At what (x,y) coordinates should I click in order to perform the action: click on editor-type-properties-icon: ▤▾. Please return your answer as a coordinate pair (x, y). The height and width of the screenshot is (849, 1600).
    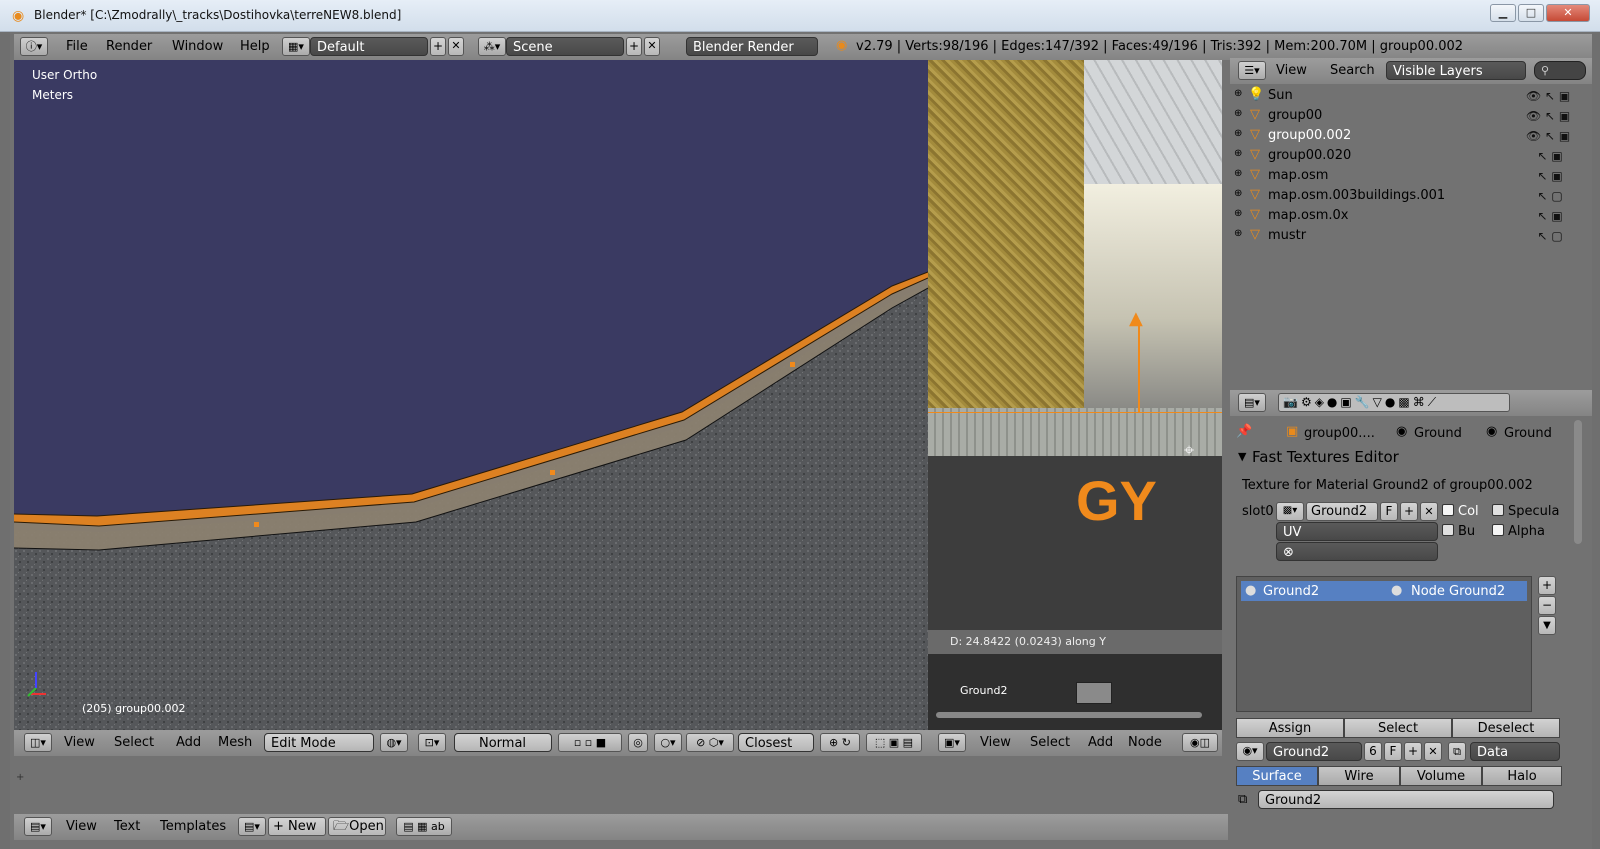
    Looking at the image, I should click on (1252, 402).